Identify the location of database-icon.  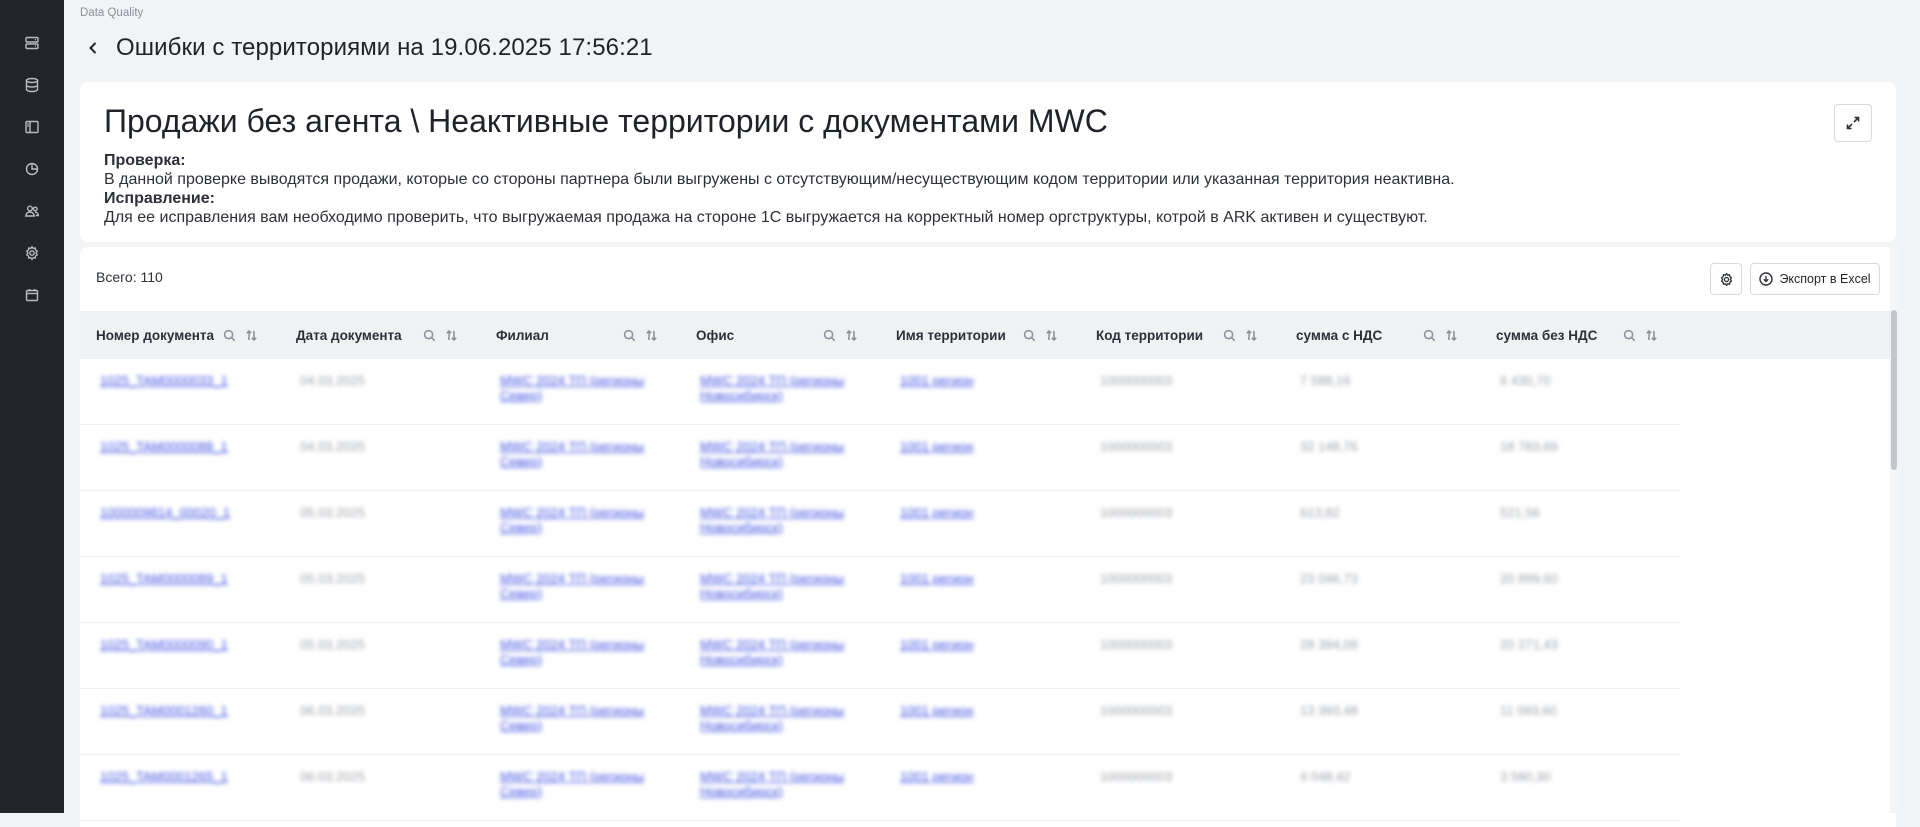
(32, 85).